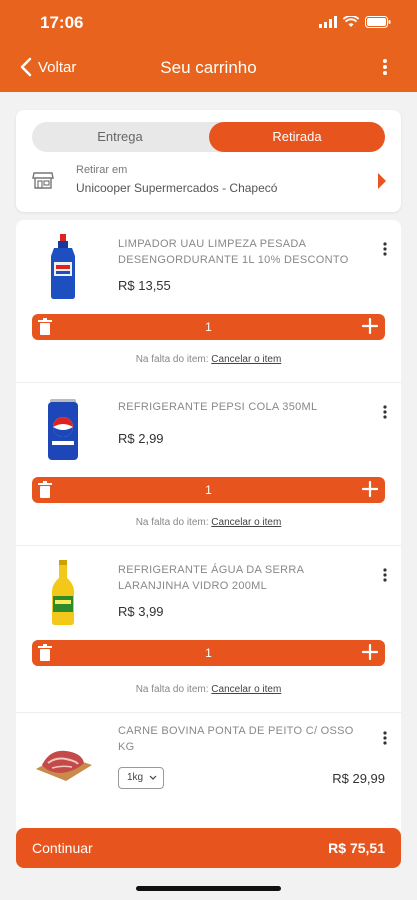  What do you see at coordinates (63, 429) in the screenshot?
I see `product-image-pepsi` at bounding box center [63, 429].